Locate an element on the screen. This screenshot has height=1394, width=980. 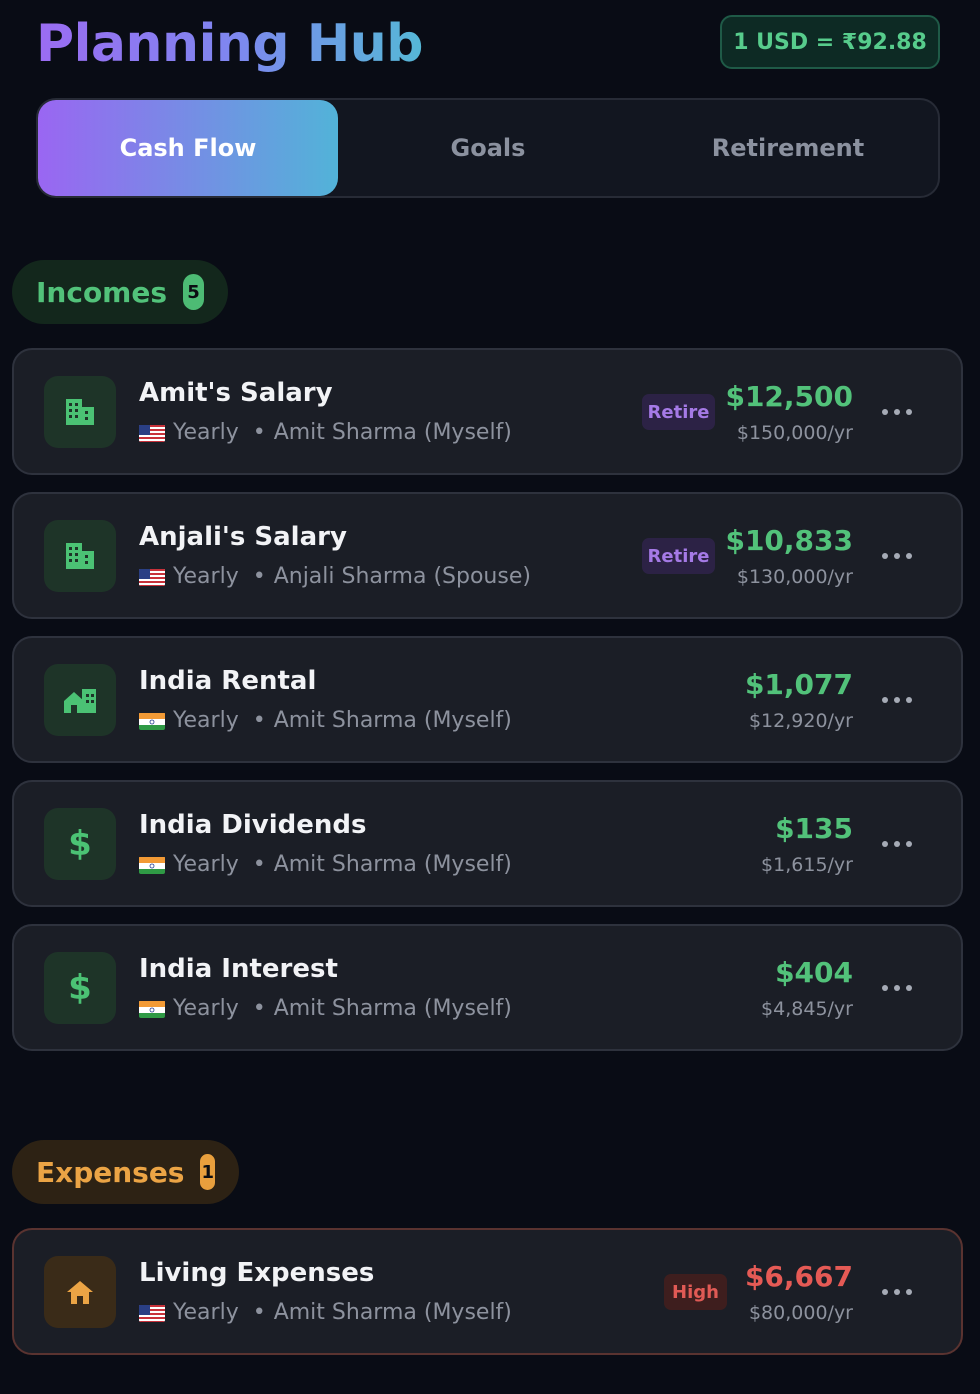
tab-cash-flow: Cash Flow is located at coordinates (188, 148).